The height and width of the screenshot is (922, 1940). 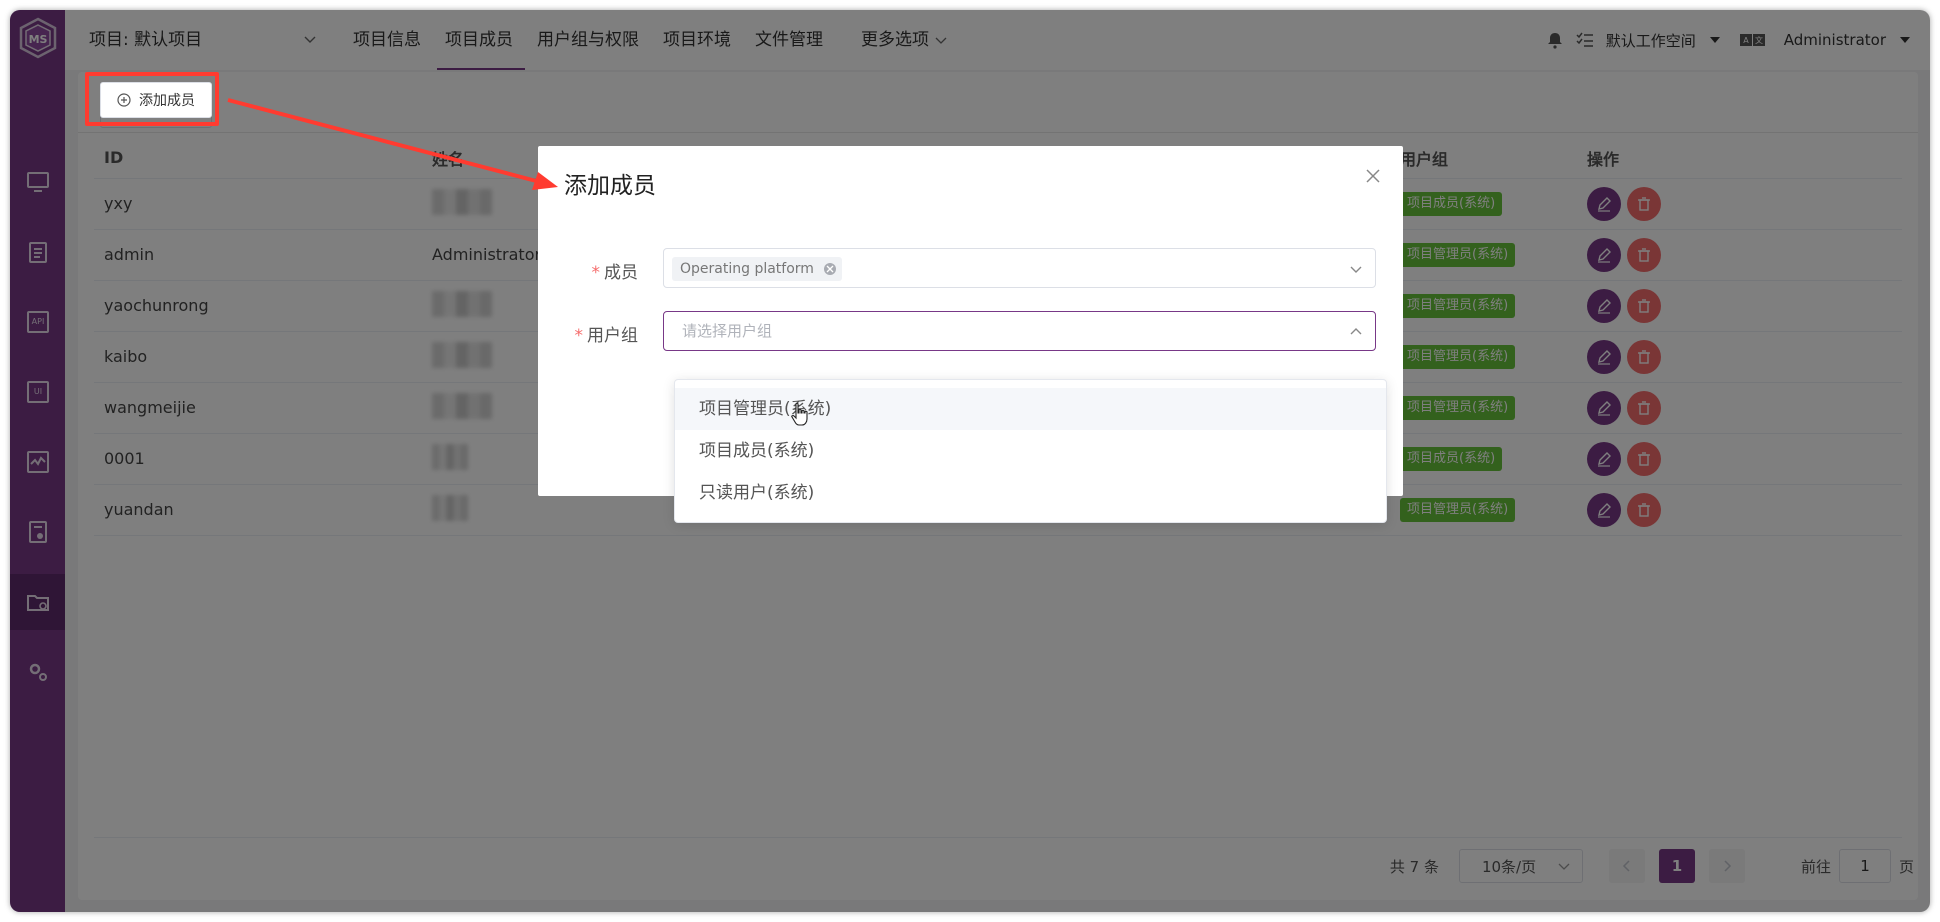 What do you see at coordinates (167, 101) in the screenshot?
I see `add-member-label: 添加成员` at bounding box center [167, 101].